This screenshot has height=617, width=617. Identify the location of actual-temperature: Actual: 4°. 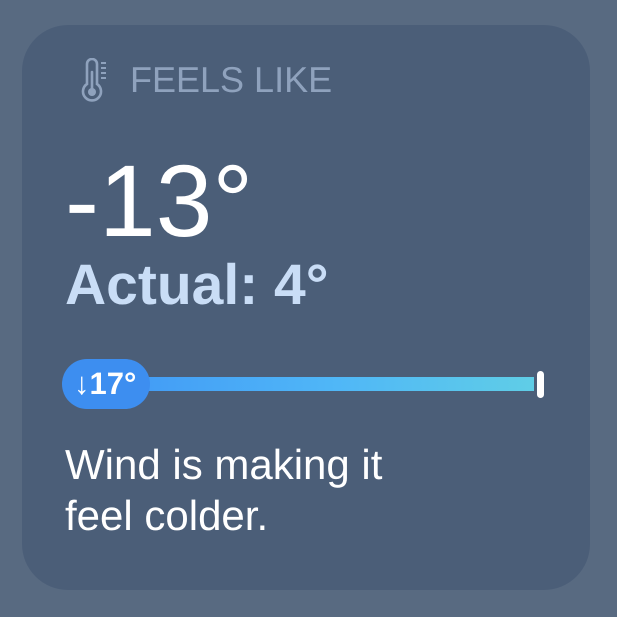
(197, 285).